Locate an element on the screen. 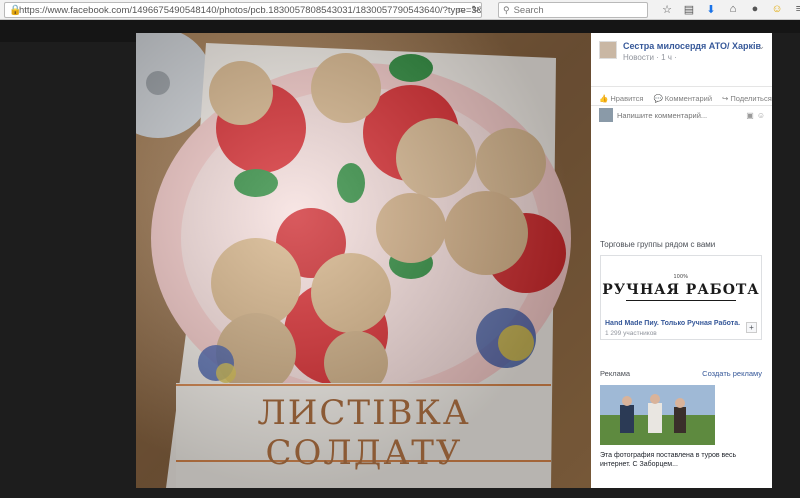 This screenshot has height=498, width=800. ad-image is located at coordinates (657, 415).